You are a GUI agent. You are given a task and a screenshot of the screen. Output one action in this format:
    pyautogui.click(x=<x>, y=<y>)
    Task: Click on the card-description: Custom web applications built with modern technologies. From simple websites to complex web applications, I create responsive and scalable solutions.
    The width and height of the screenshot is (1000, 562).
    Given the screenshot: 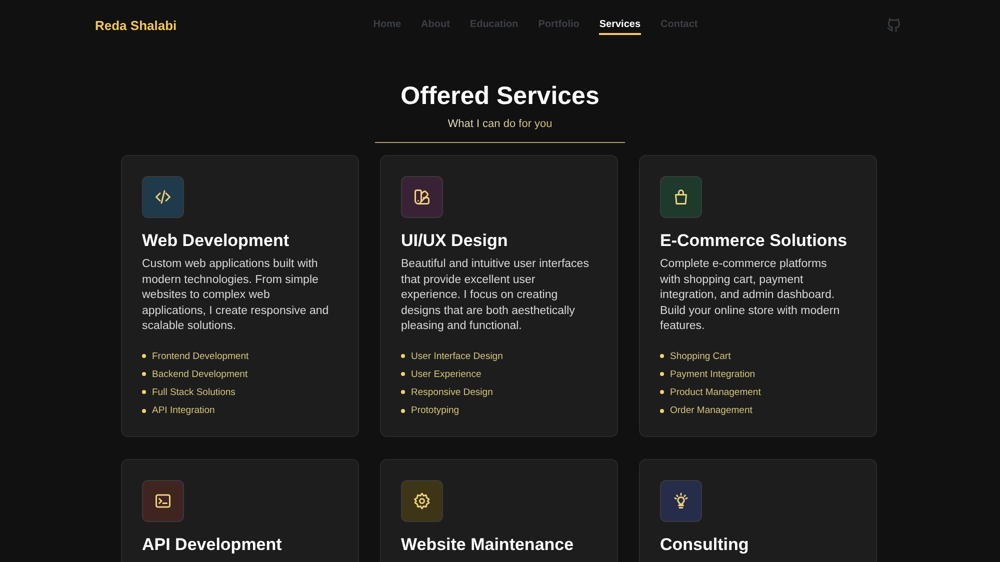 What is the action you would take?
    pyautogui.click(x=236, y=295)
    